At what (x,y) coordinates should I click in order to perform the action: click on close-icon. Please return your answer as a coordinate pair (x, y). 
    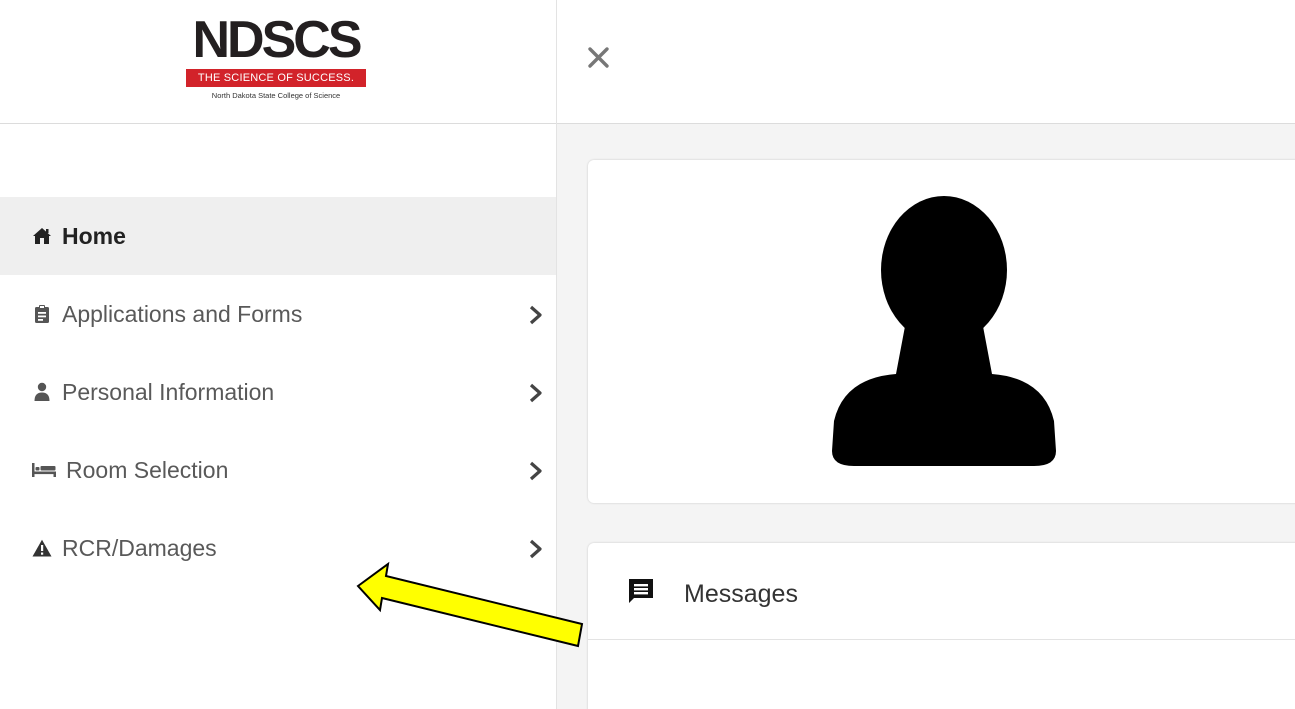
    Looking at the image, I should click on (600, 59).